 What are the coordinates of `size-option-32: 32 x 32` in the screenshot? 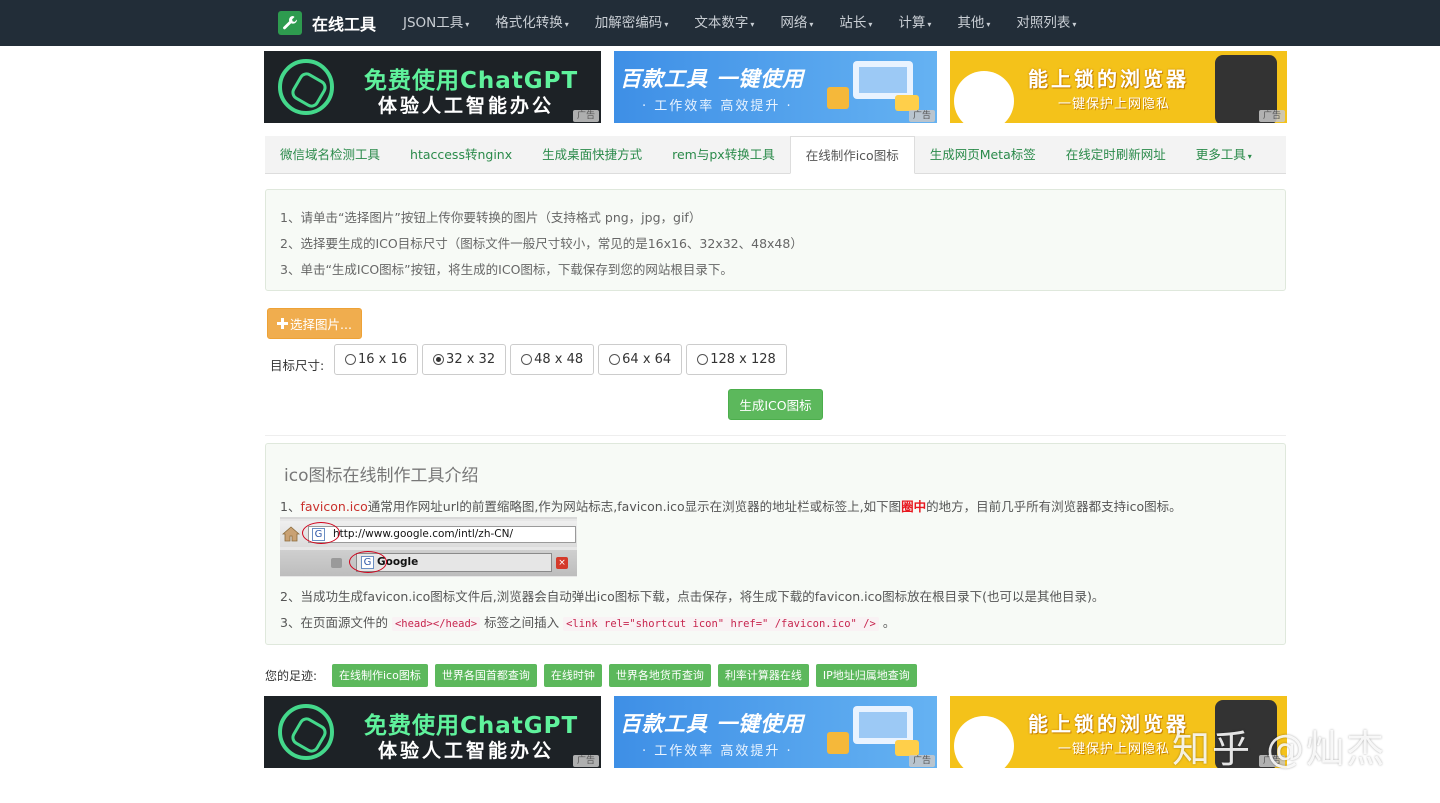 It's located at (464, 359).